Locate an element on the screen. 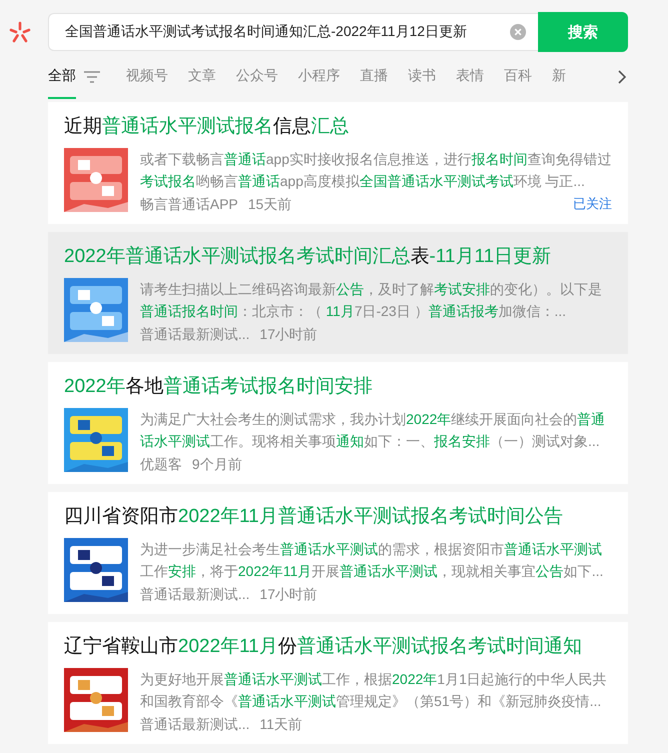  tab: 读书 is located at coordinates (422, 77).